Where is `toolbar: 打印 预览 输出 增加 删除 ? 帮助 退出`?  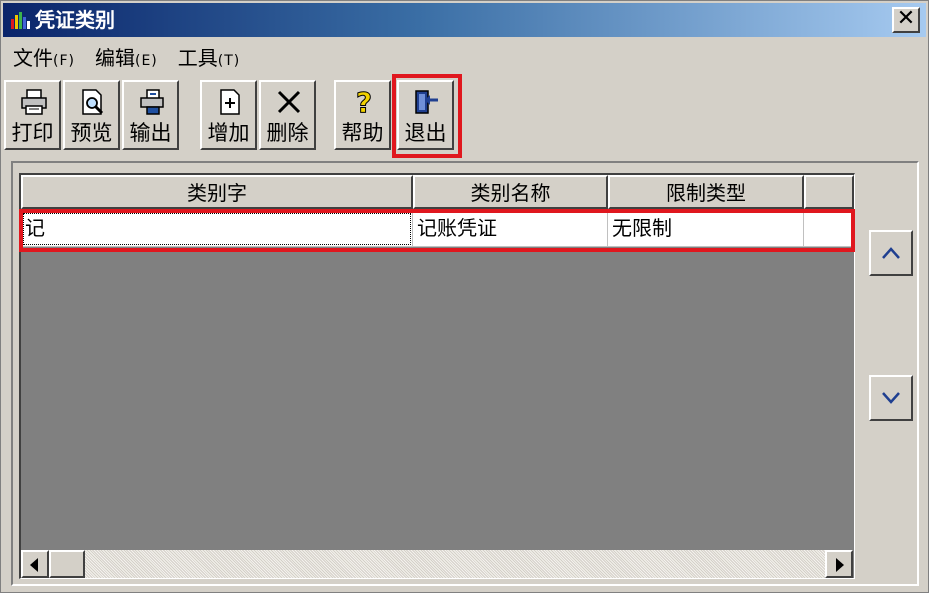 toolbar: 打印 预览 输出 增加 删除 ? 帮助 退出 is located at coordinates (465, 117).